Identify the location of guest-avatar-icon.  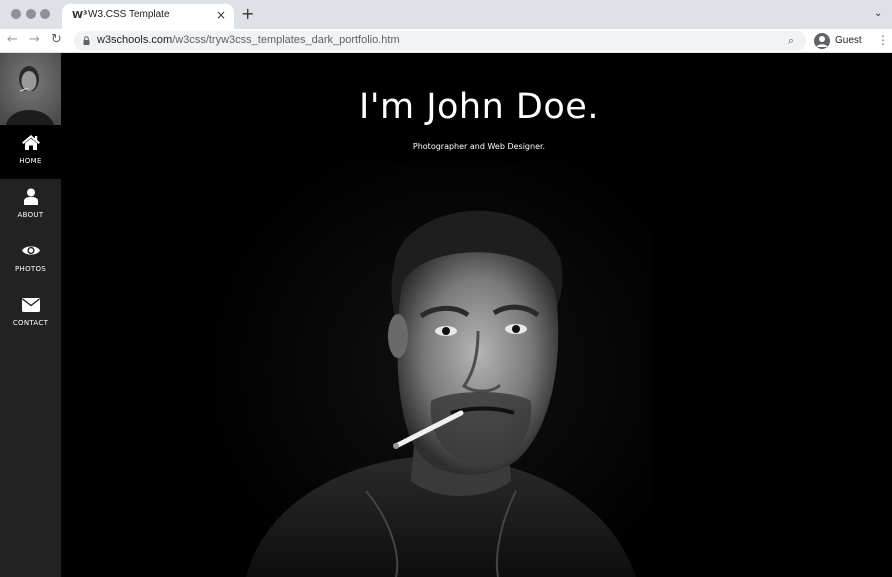
(822, 41).